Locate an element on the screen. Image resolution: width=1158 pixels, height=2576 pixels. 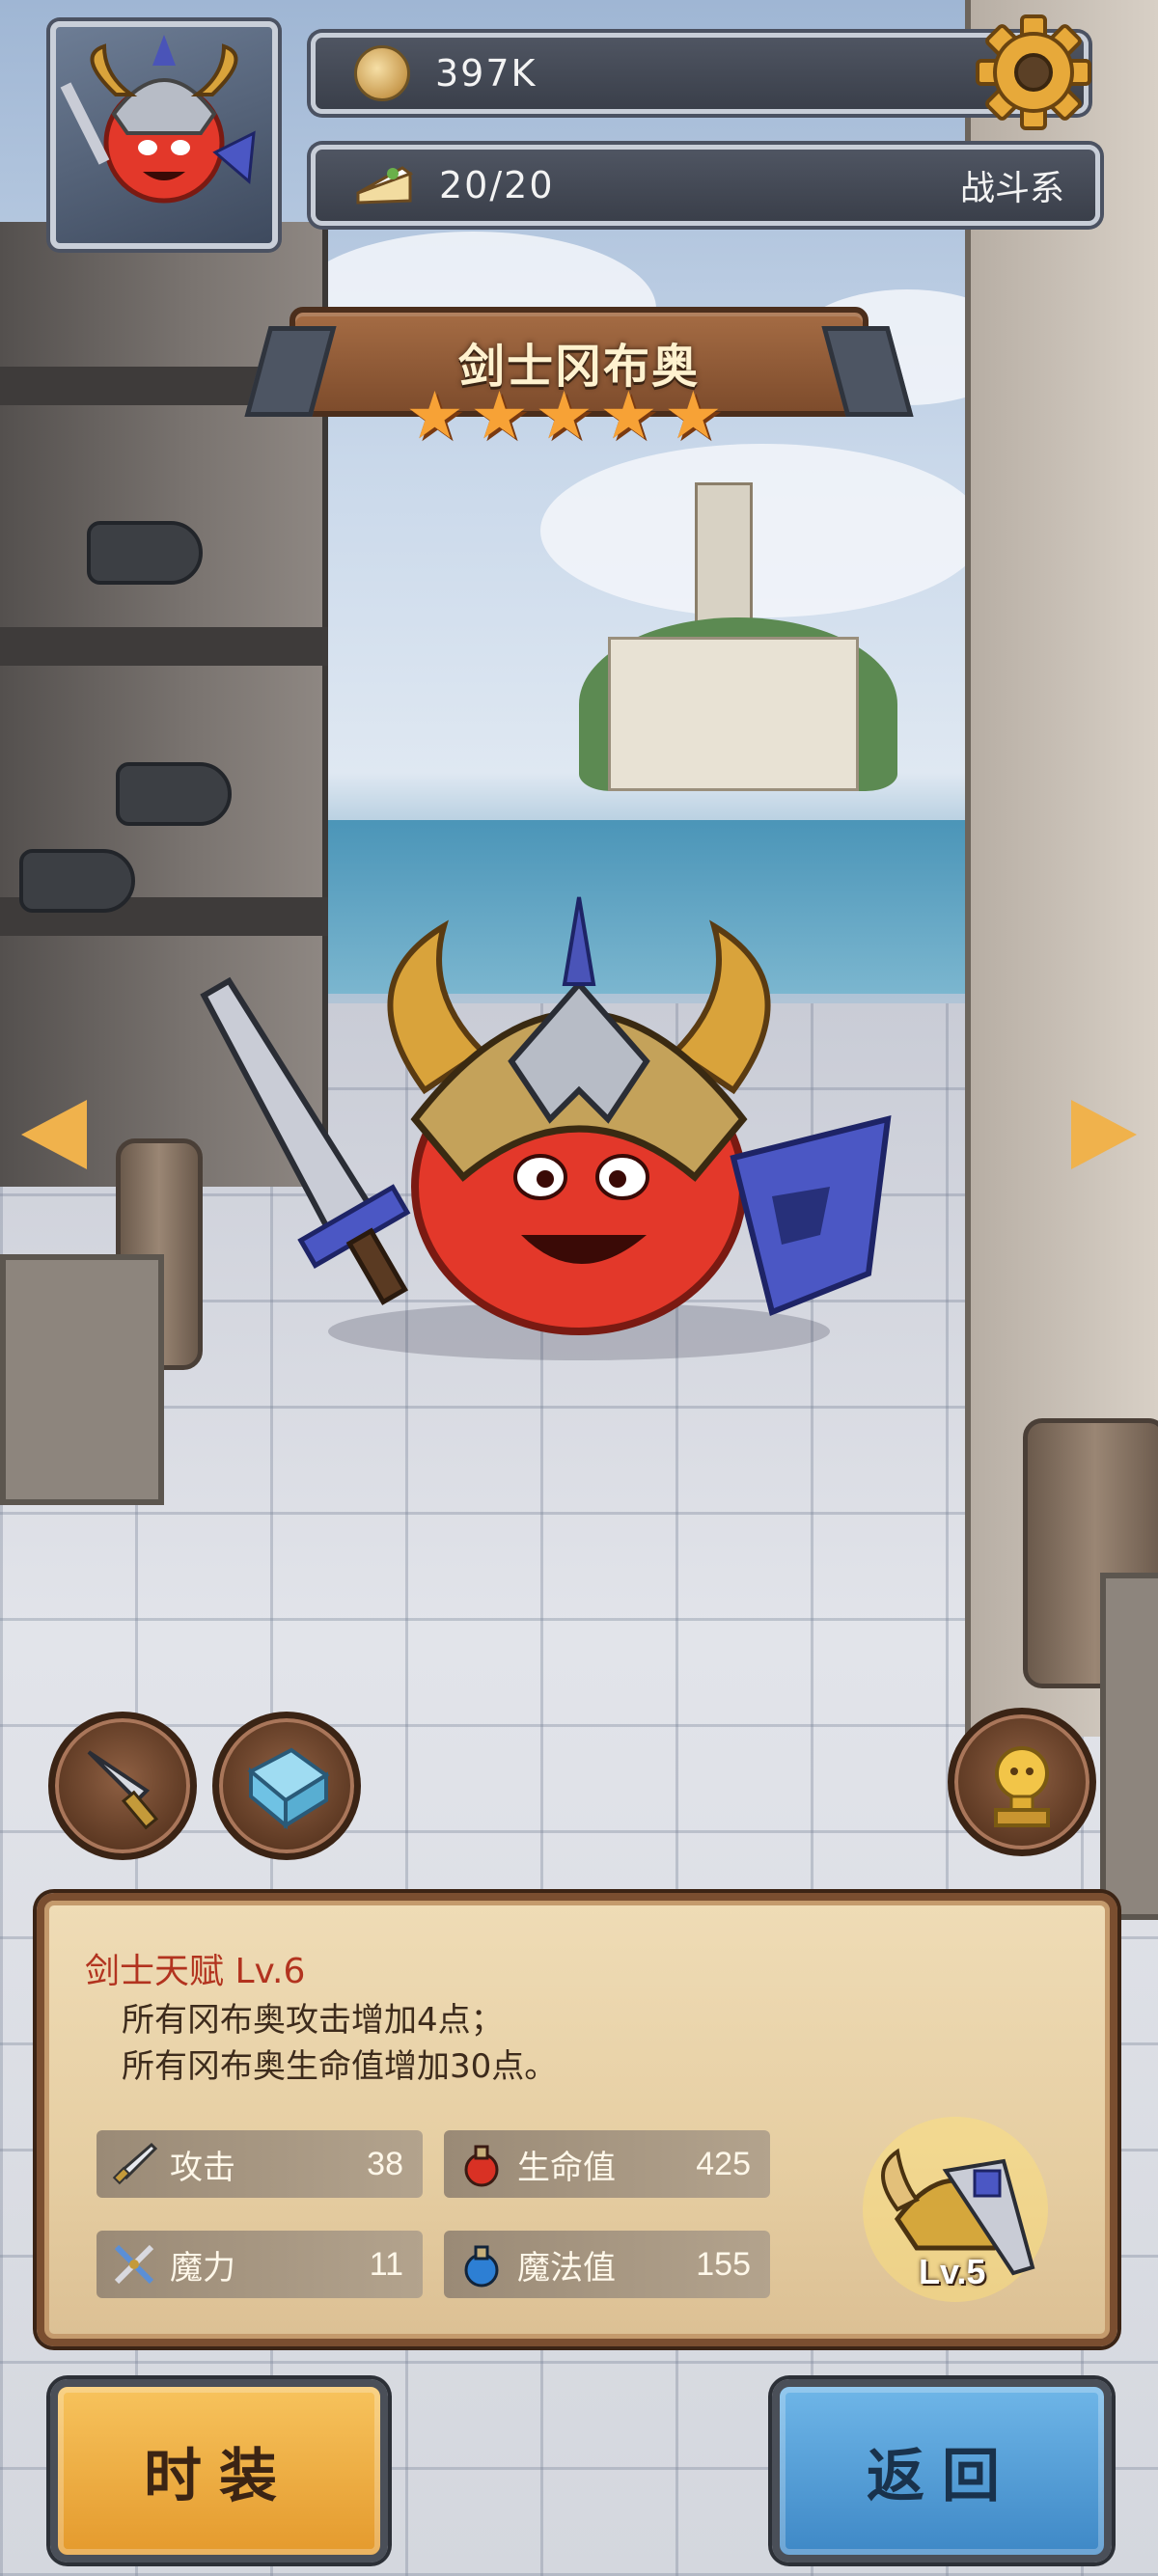
sword-icon is located at coordinates (134, 2164).